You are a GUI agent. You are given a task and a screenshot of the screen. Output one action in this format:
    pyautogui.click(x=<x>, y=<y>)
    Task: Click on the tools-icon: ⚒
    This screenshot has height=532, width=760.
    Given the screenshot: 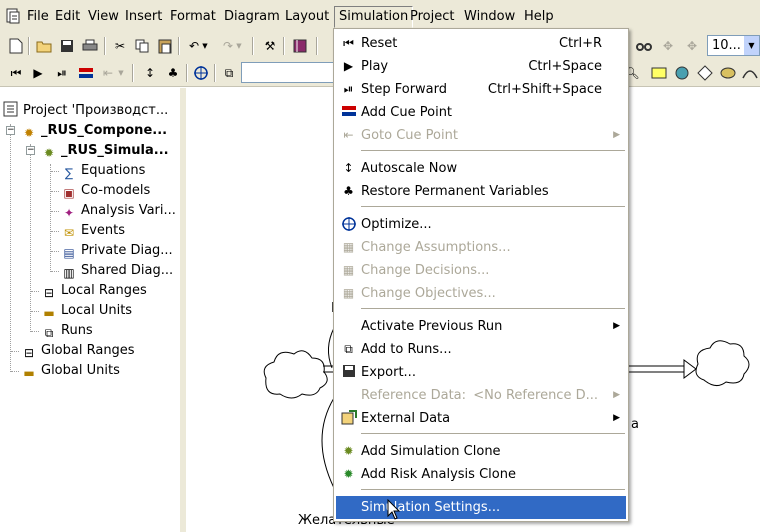 What is the action you would take?
    pyautogui.click(x=270, y=46)
    